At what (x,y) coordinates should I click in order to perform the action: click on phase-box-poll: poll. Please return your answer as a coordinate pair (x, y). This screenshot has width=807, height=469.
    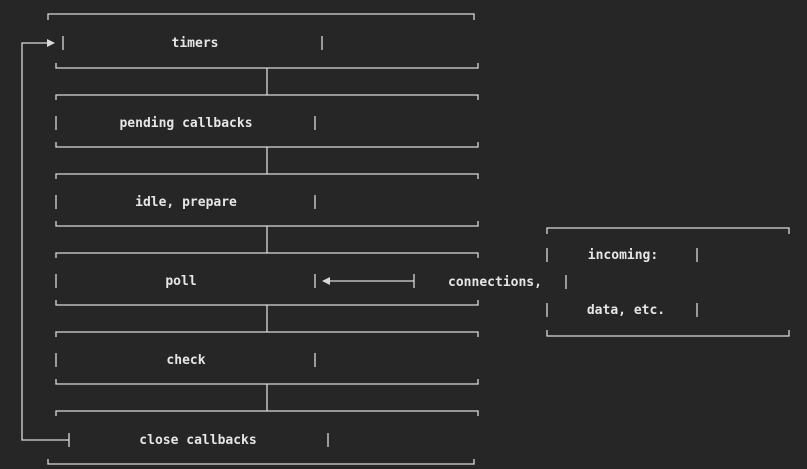
    Looking at the image, I should click on (267, 279).